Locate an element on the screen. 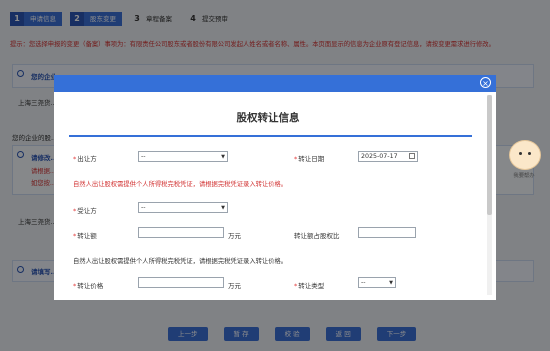 This screenshot has height=351, width=550. transferor-select-value: -- is located at coordinates (143, 156).